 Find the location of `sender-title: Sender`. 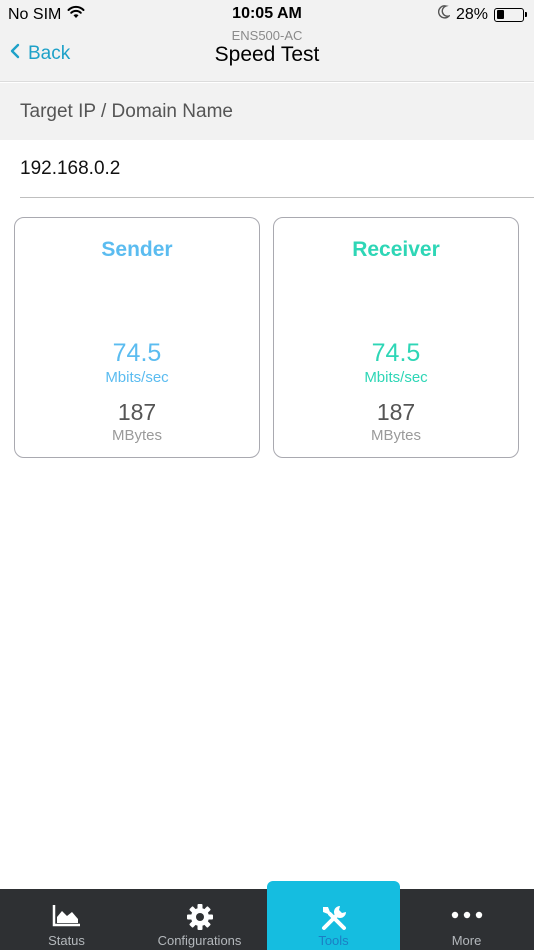

sender-title: Sender is located at coordinates (137, 249).